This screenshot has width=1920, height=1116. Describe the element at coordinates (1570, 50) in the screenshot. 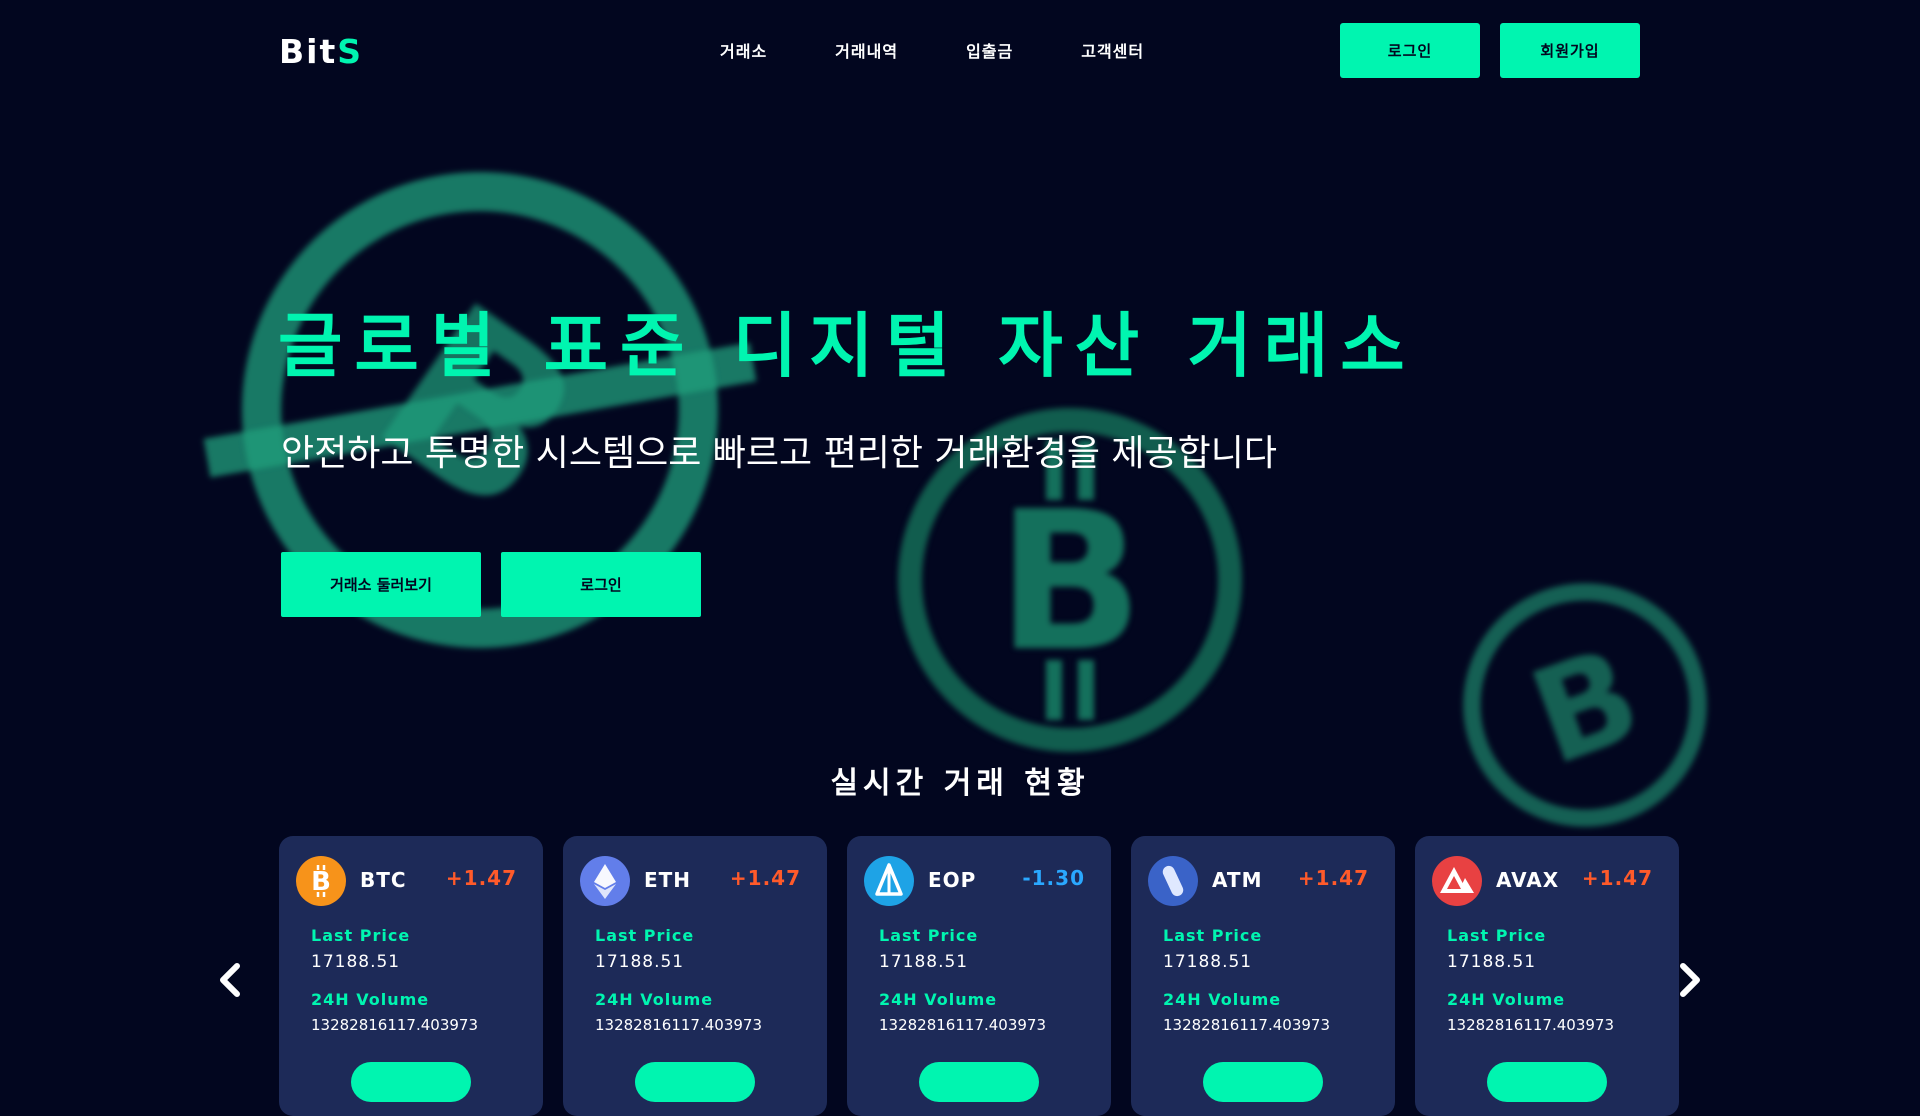

I see `signup-button: 회원가입` at that location.